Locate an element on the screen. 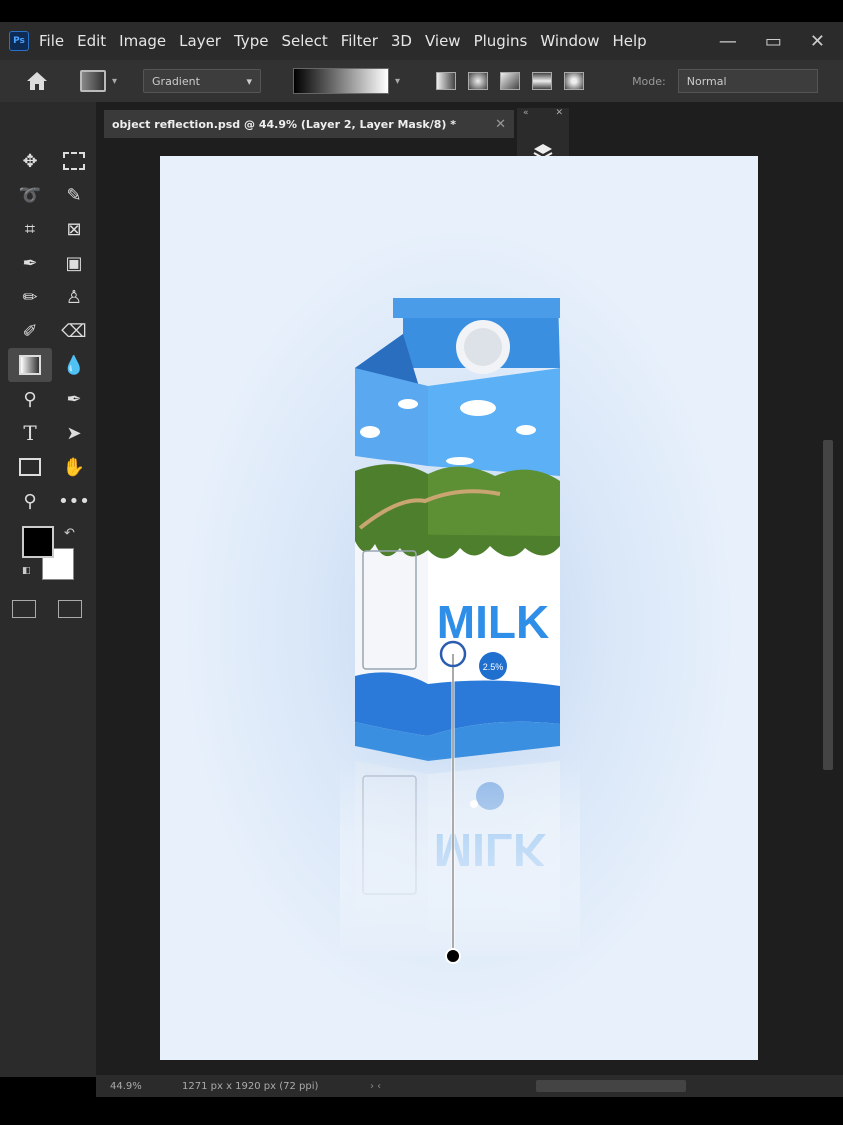 Image resolution: width=843 pixels, height=1125 pixels. reflection-fade is located at coordinates (460, 856).